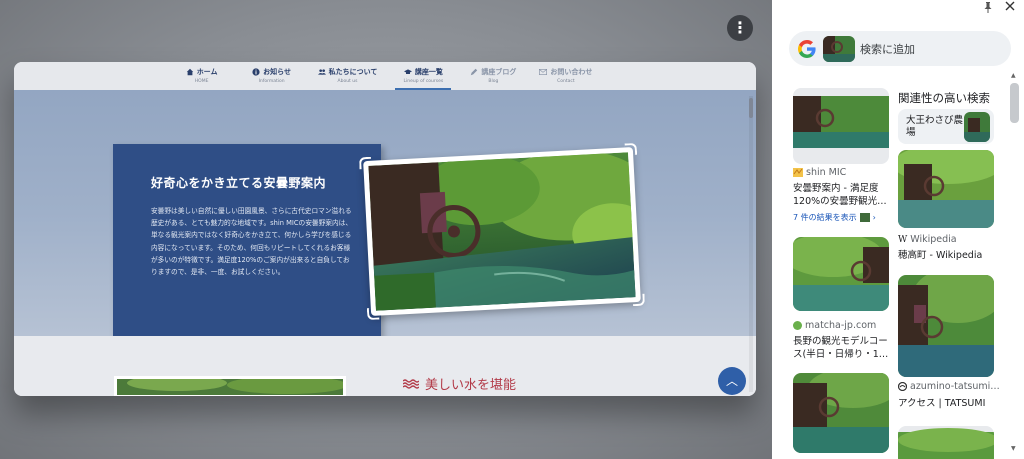  I want to click on section-heading-text: 美しい水を堪能, so click(471, 385).